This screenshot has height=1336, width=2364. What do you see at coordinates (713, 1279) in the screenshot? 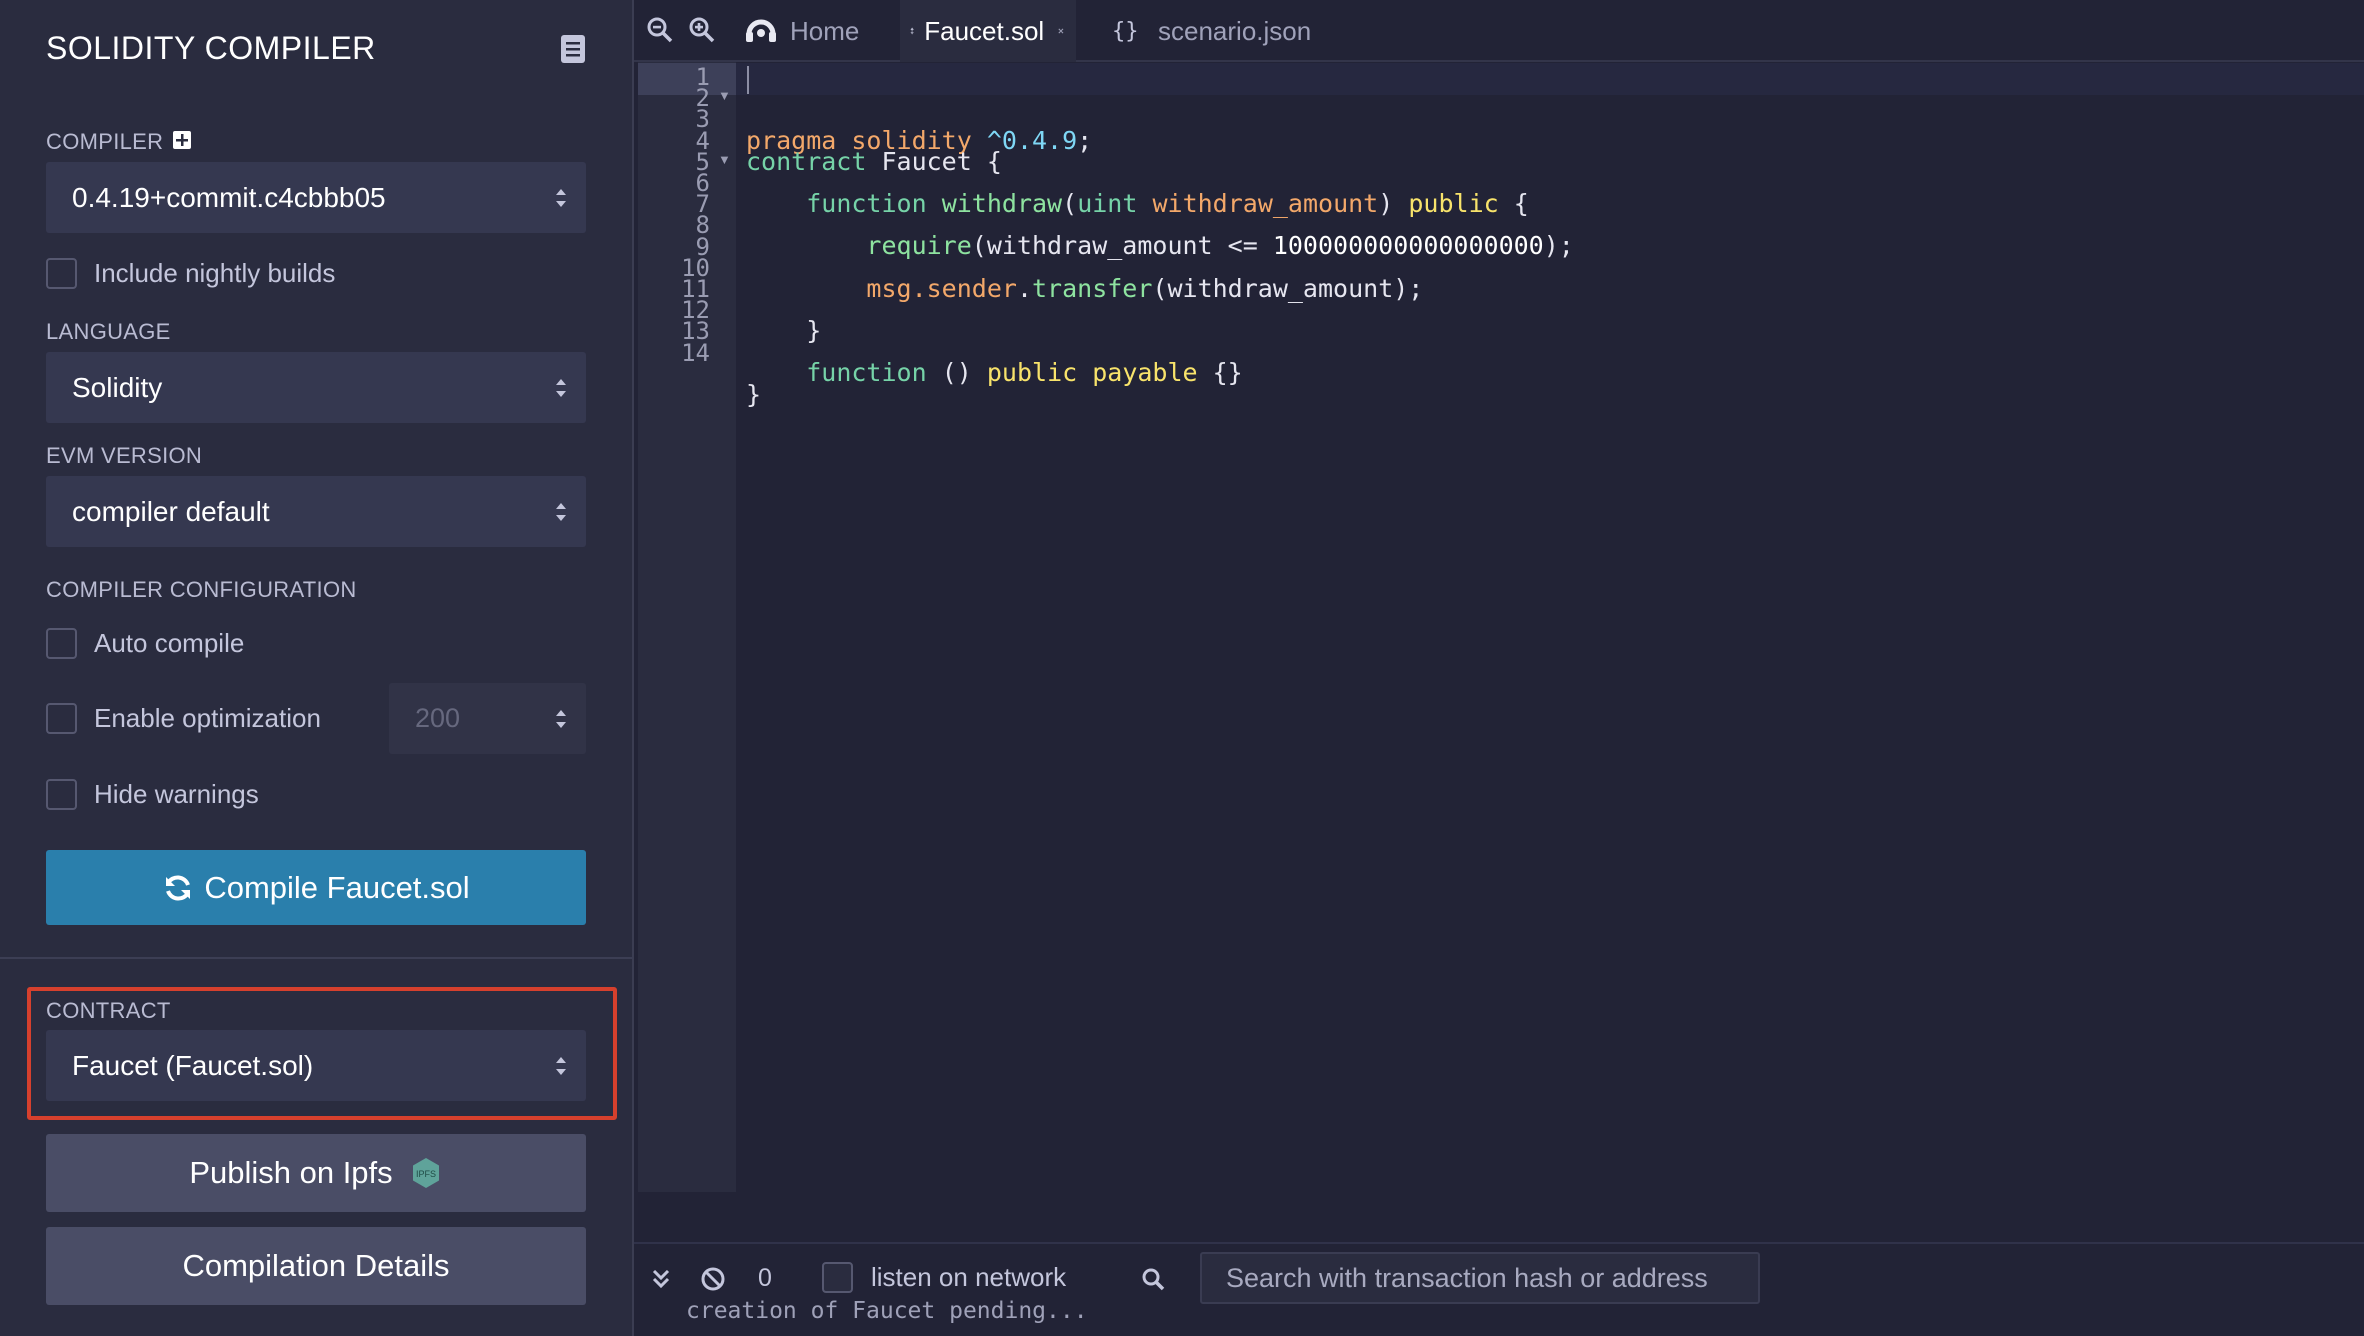
I see `clear-console-icon` at bounding box center [713, 1279].